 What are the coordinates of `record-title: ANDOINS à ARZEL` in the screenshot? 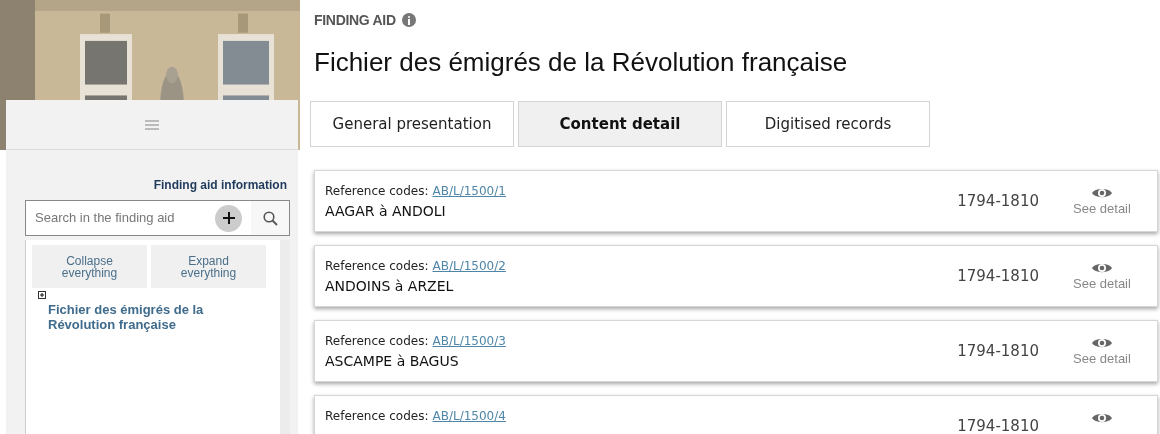 It's located at (390, 285).